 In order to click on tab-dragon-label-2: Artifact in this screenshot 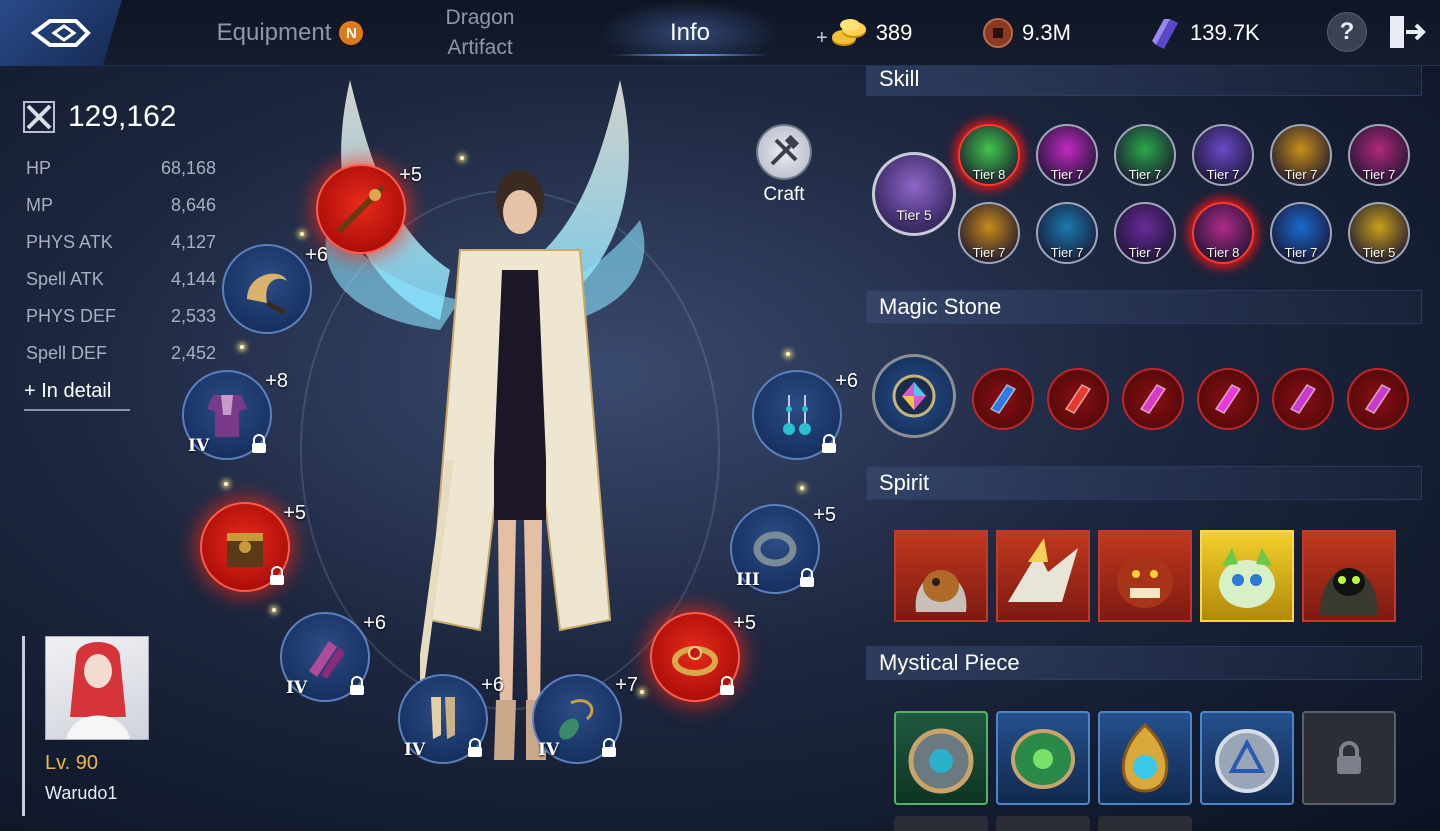, I will do `click(480, 47)`.